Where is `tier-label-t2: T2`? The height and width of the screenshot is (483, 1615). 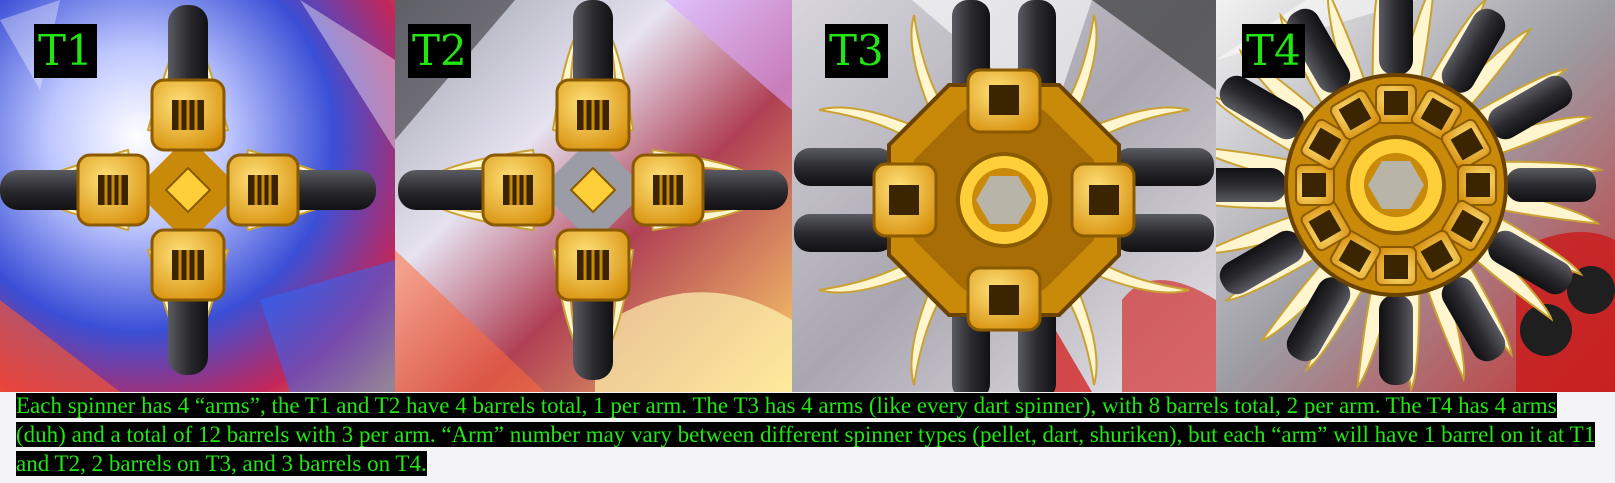 tier-label-t2: T2 is located at coordinates (439, 51).